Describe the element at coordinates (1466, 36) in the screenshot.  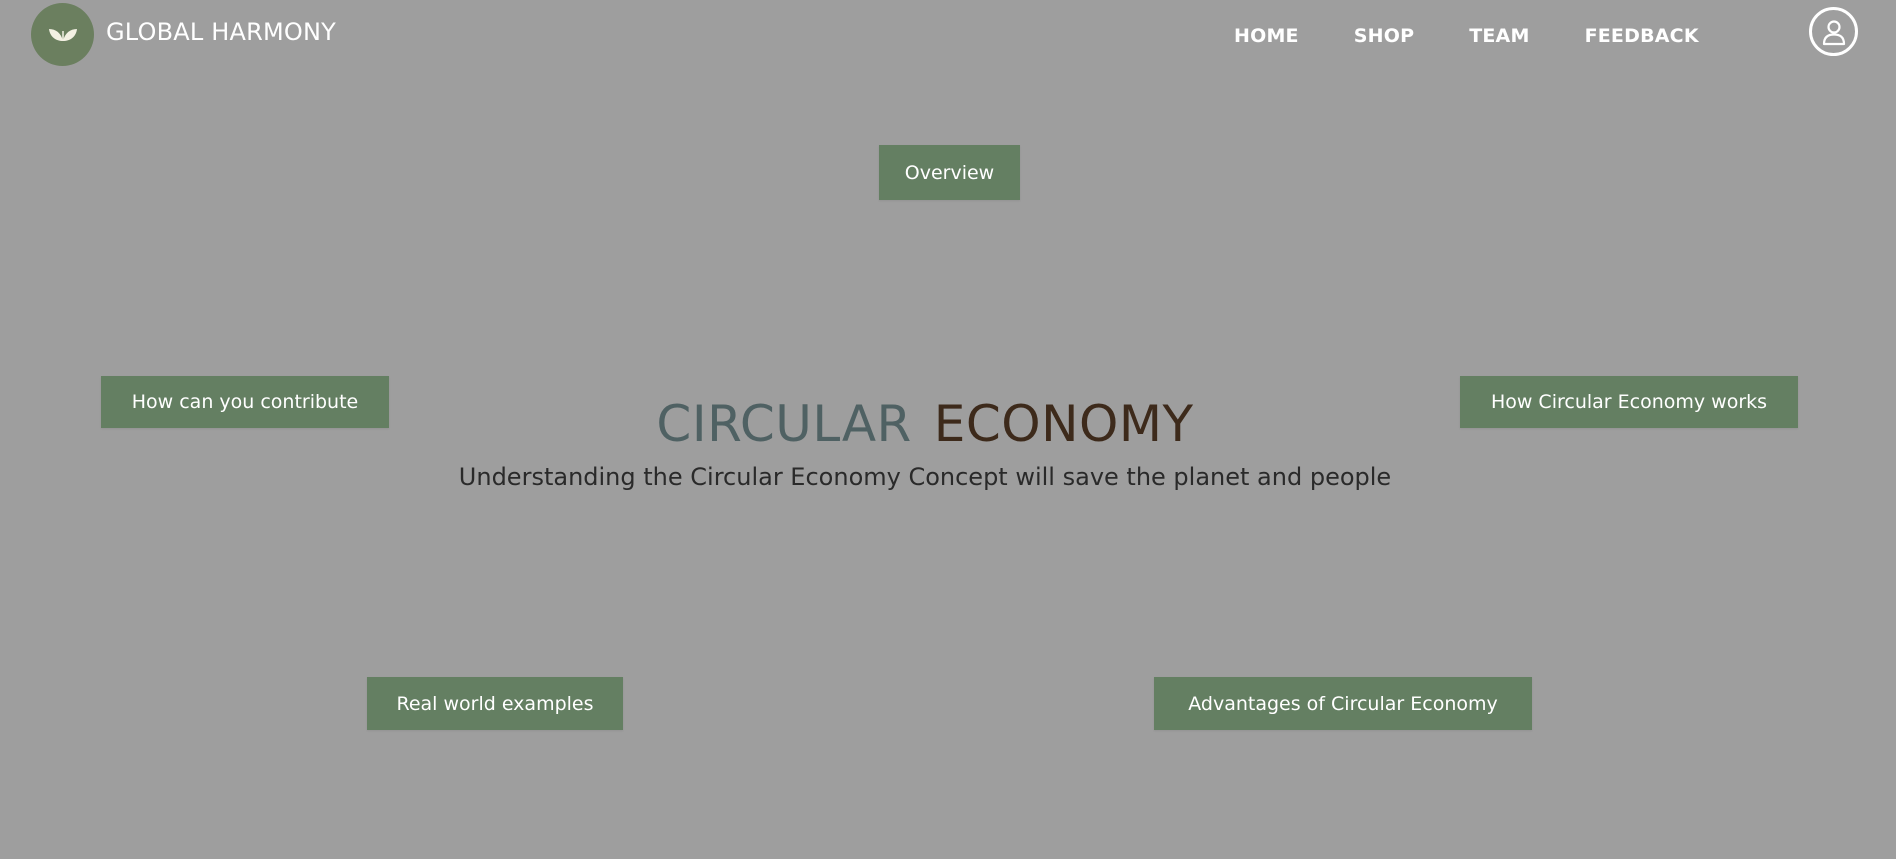
I see `main-nav: HOME SHOP TEAM FEEDBACK` at that location.